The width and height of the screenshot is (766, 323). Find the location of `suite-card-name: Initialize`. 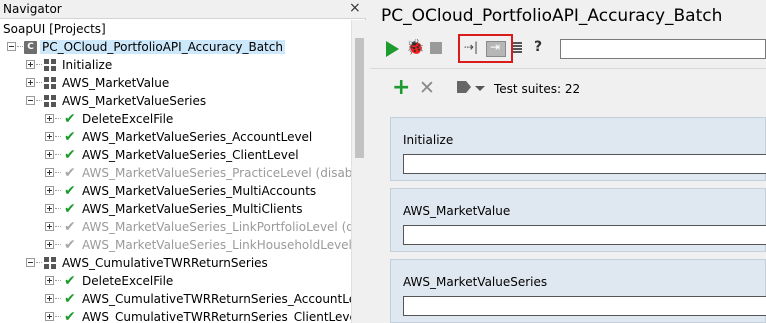

suite-card-name: Initialize is located at coordinates (428, 140).